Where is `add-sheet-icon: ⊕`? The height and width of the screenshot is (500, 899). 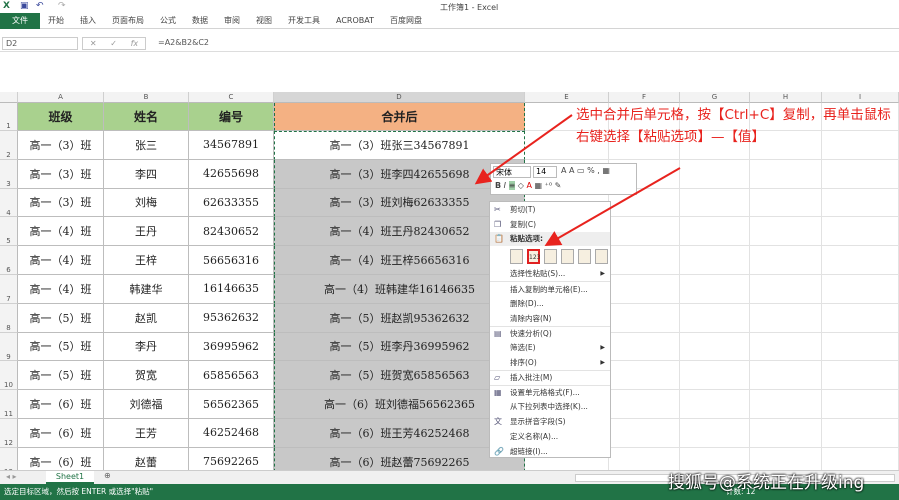 add-sheet-icon: ⊕ is located at coordinates (107, 475).